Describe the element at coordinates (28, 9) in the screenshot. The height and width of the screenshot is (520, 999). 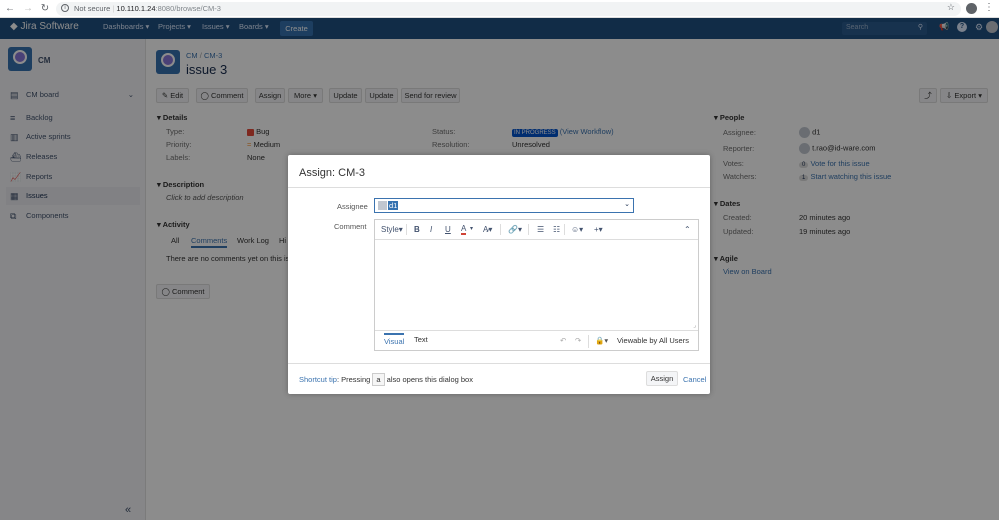
I see `forward-icon: →` at that location.